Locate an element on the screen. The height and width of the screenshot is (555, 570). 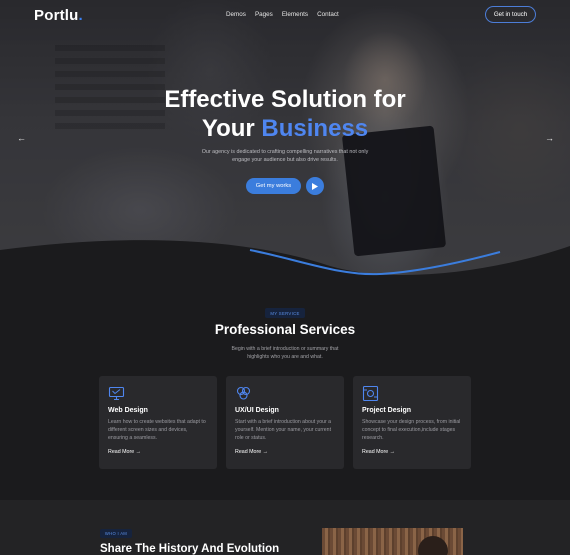
site-logo: Portlu. is located at coordinates (58, 15).